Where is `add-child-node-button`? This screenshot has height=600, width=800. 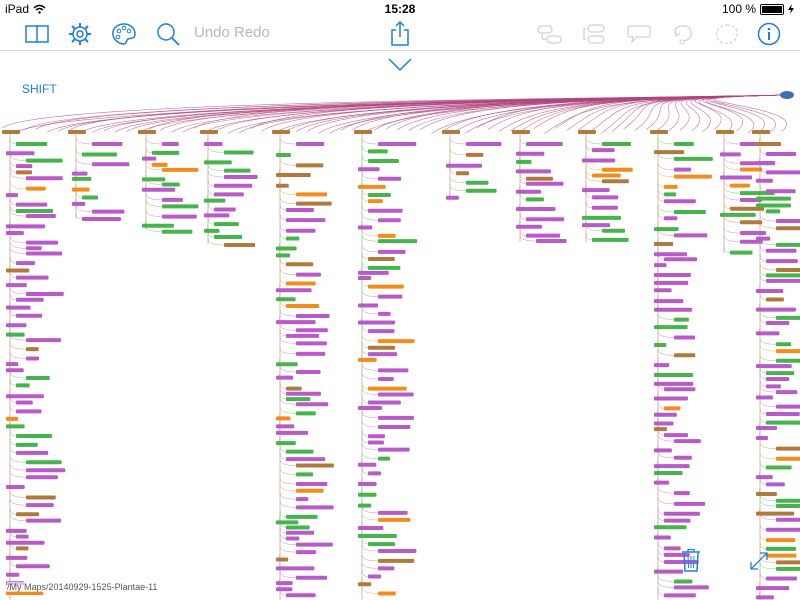 add-child-node-button is located at coordinates (550, 34).